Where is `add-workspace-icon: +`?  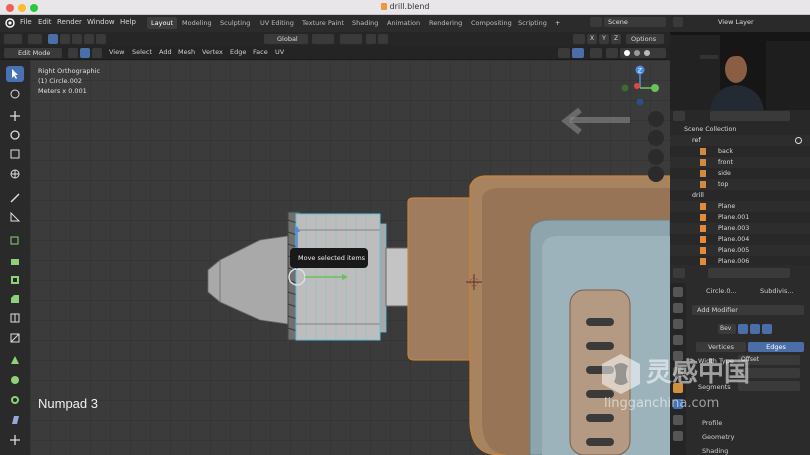 add-workspace-icon: + is located at coordinates (557, 23).